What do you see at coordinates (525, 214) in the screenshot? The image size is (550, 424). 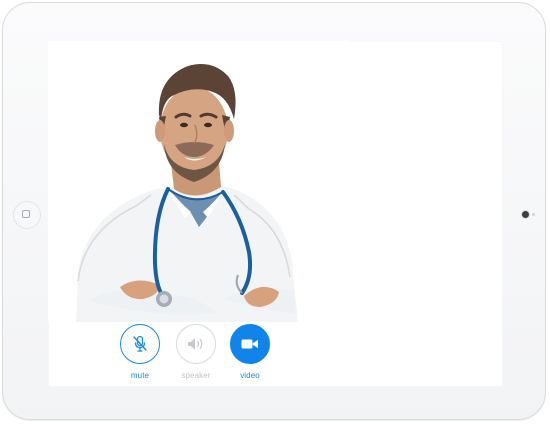 I see `front-camera` at bounding box center [525, 214].